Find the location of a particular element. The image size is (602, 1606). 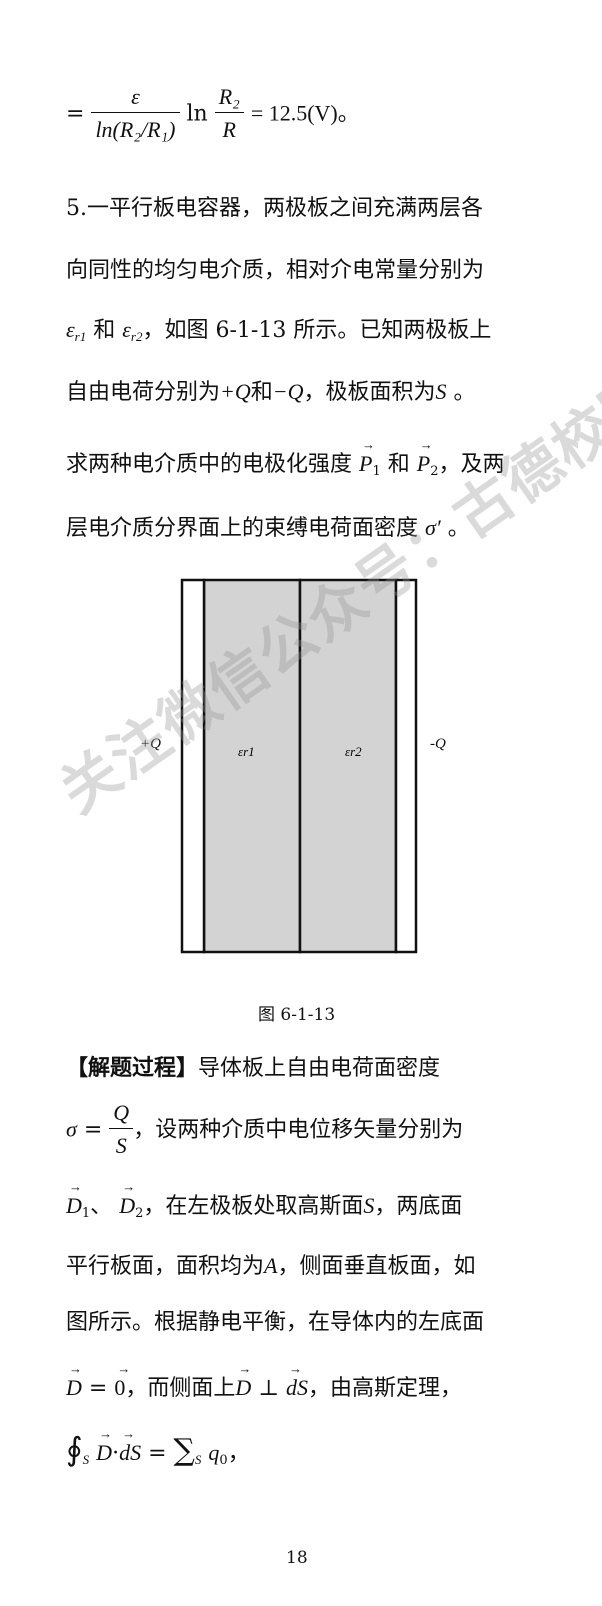

solution-line-1: 【解题过程】导体板上自由电荷面密度 is located at coordinates (253, 1068).